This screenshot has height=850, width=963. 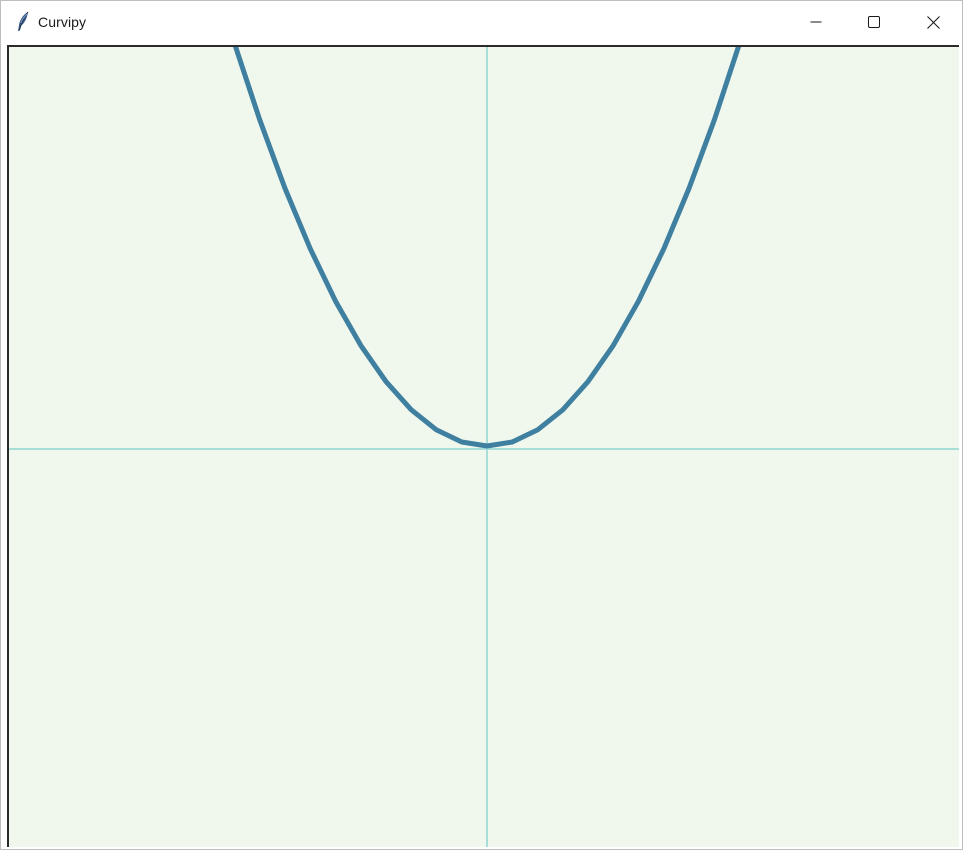 I want to click on minimize-button, so click(x=816, y=22).